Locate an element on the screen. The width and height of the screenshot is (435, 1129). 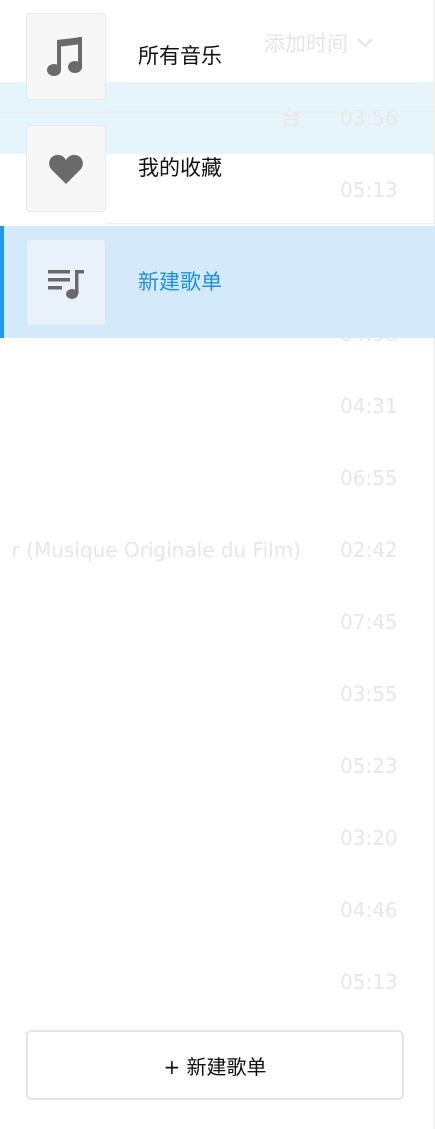
song-duration: 04:46 is located at coordinates (369, 910).